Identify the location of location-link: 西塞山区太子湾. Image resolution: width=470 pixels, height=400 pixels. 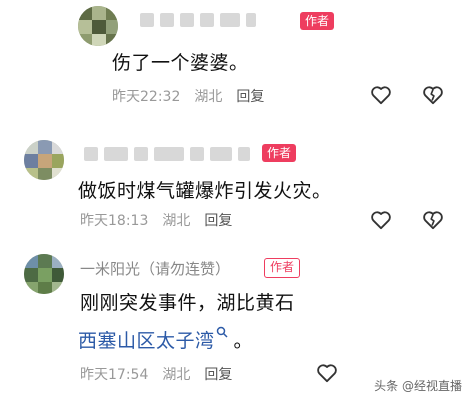
(146, 341).